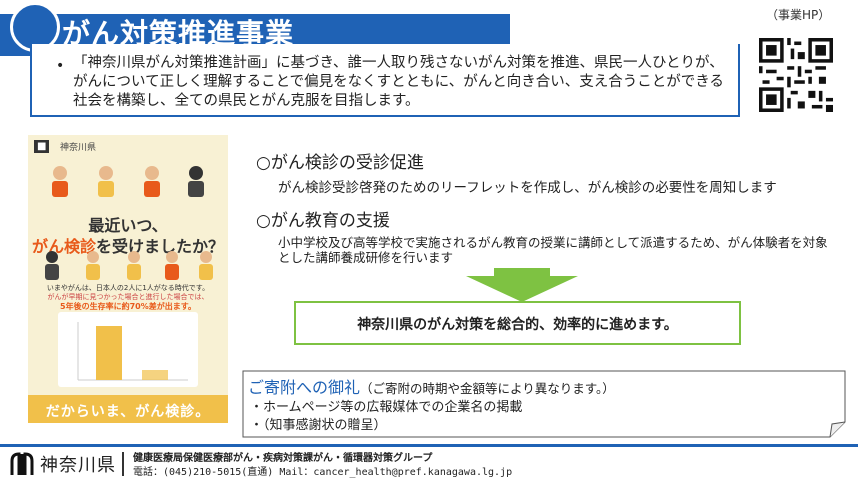 The width and height of the screenshot is (858, 484). Describe the element at coordinates (128, 412) in the screenshot. I see `poster-footer-text: だからいま、がん検診。` at that location.